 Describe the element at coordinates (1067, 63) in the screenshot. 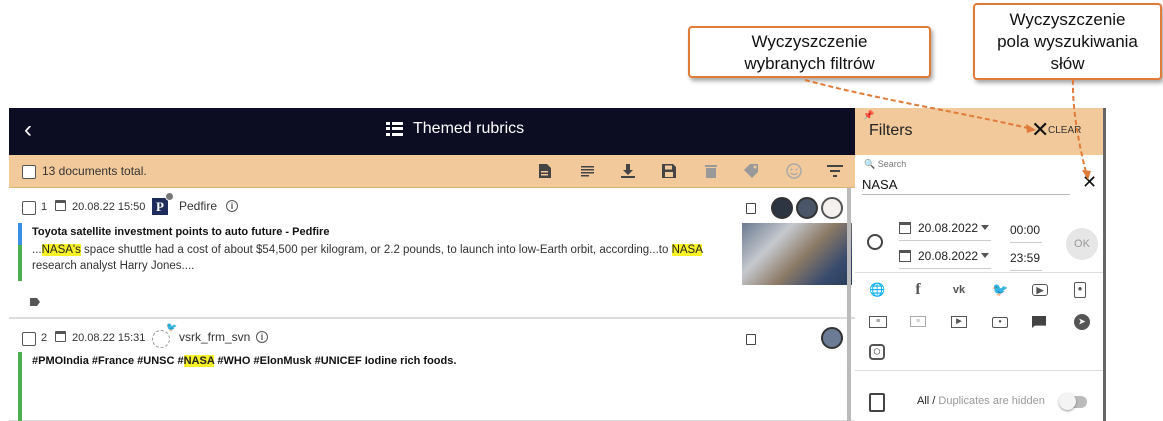

I see `callout-line: słów` at that location.